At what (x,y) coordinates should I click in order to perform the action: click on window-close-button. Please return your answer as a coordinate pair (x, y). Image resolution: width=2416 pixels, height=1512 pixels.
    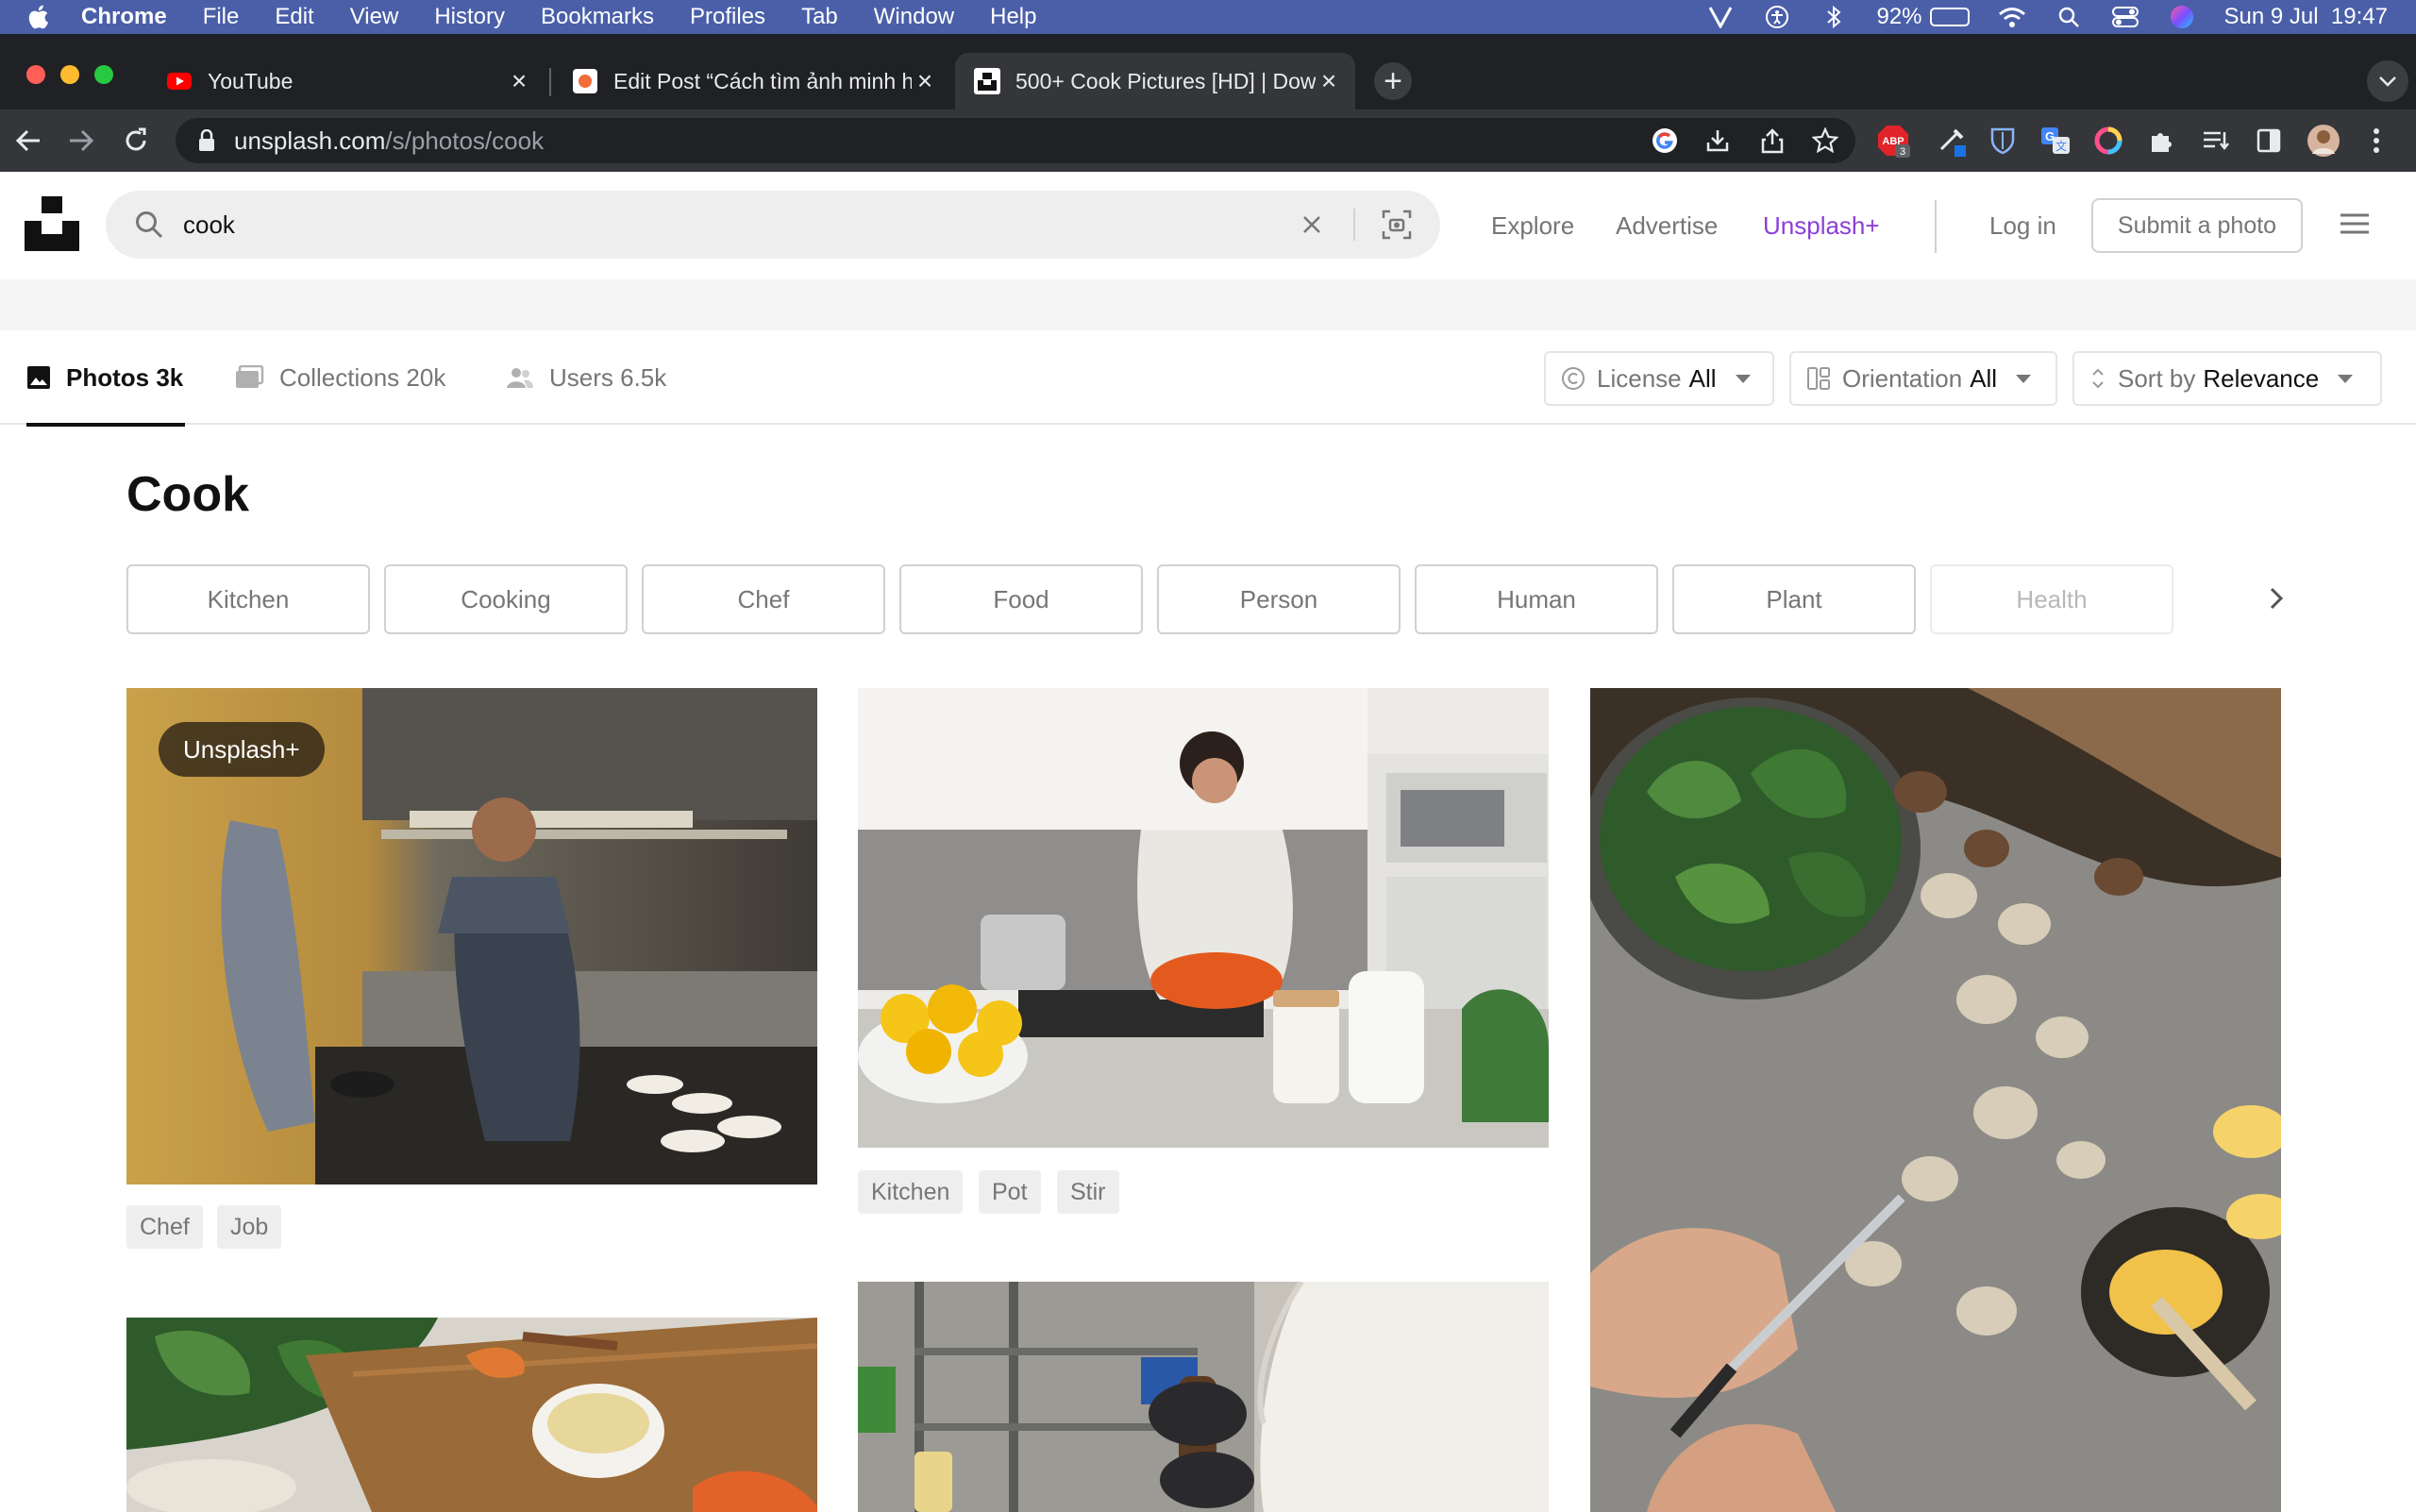
    Looking at the image, I should click on (35, 74).